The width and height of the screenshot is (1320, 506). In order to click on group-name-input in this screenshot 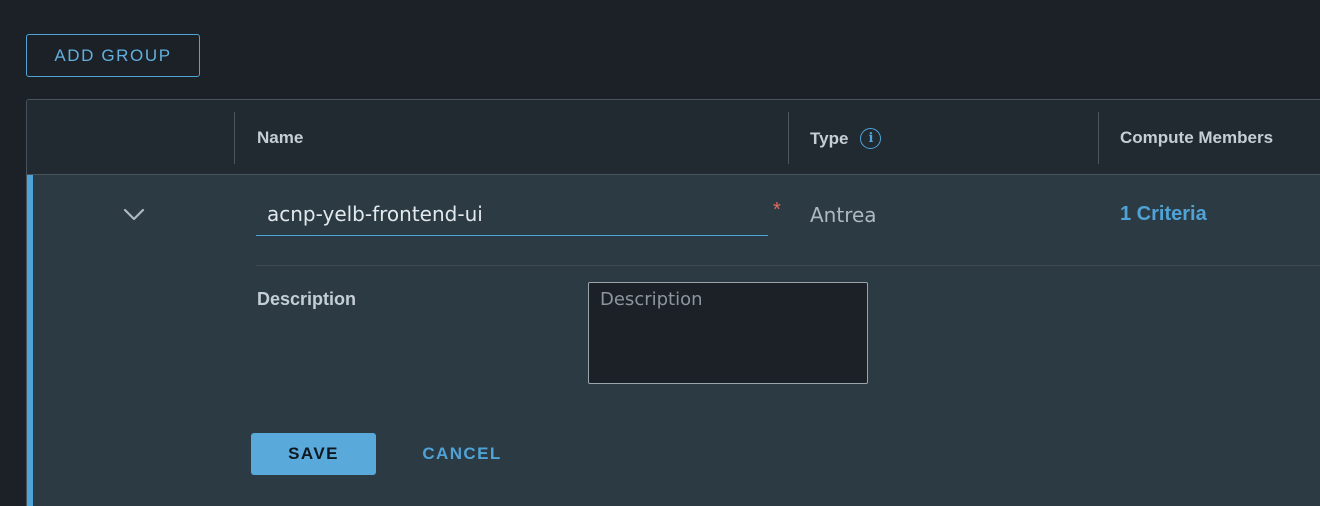, I will do `click(512, 217)`.